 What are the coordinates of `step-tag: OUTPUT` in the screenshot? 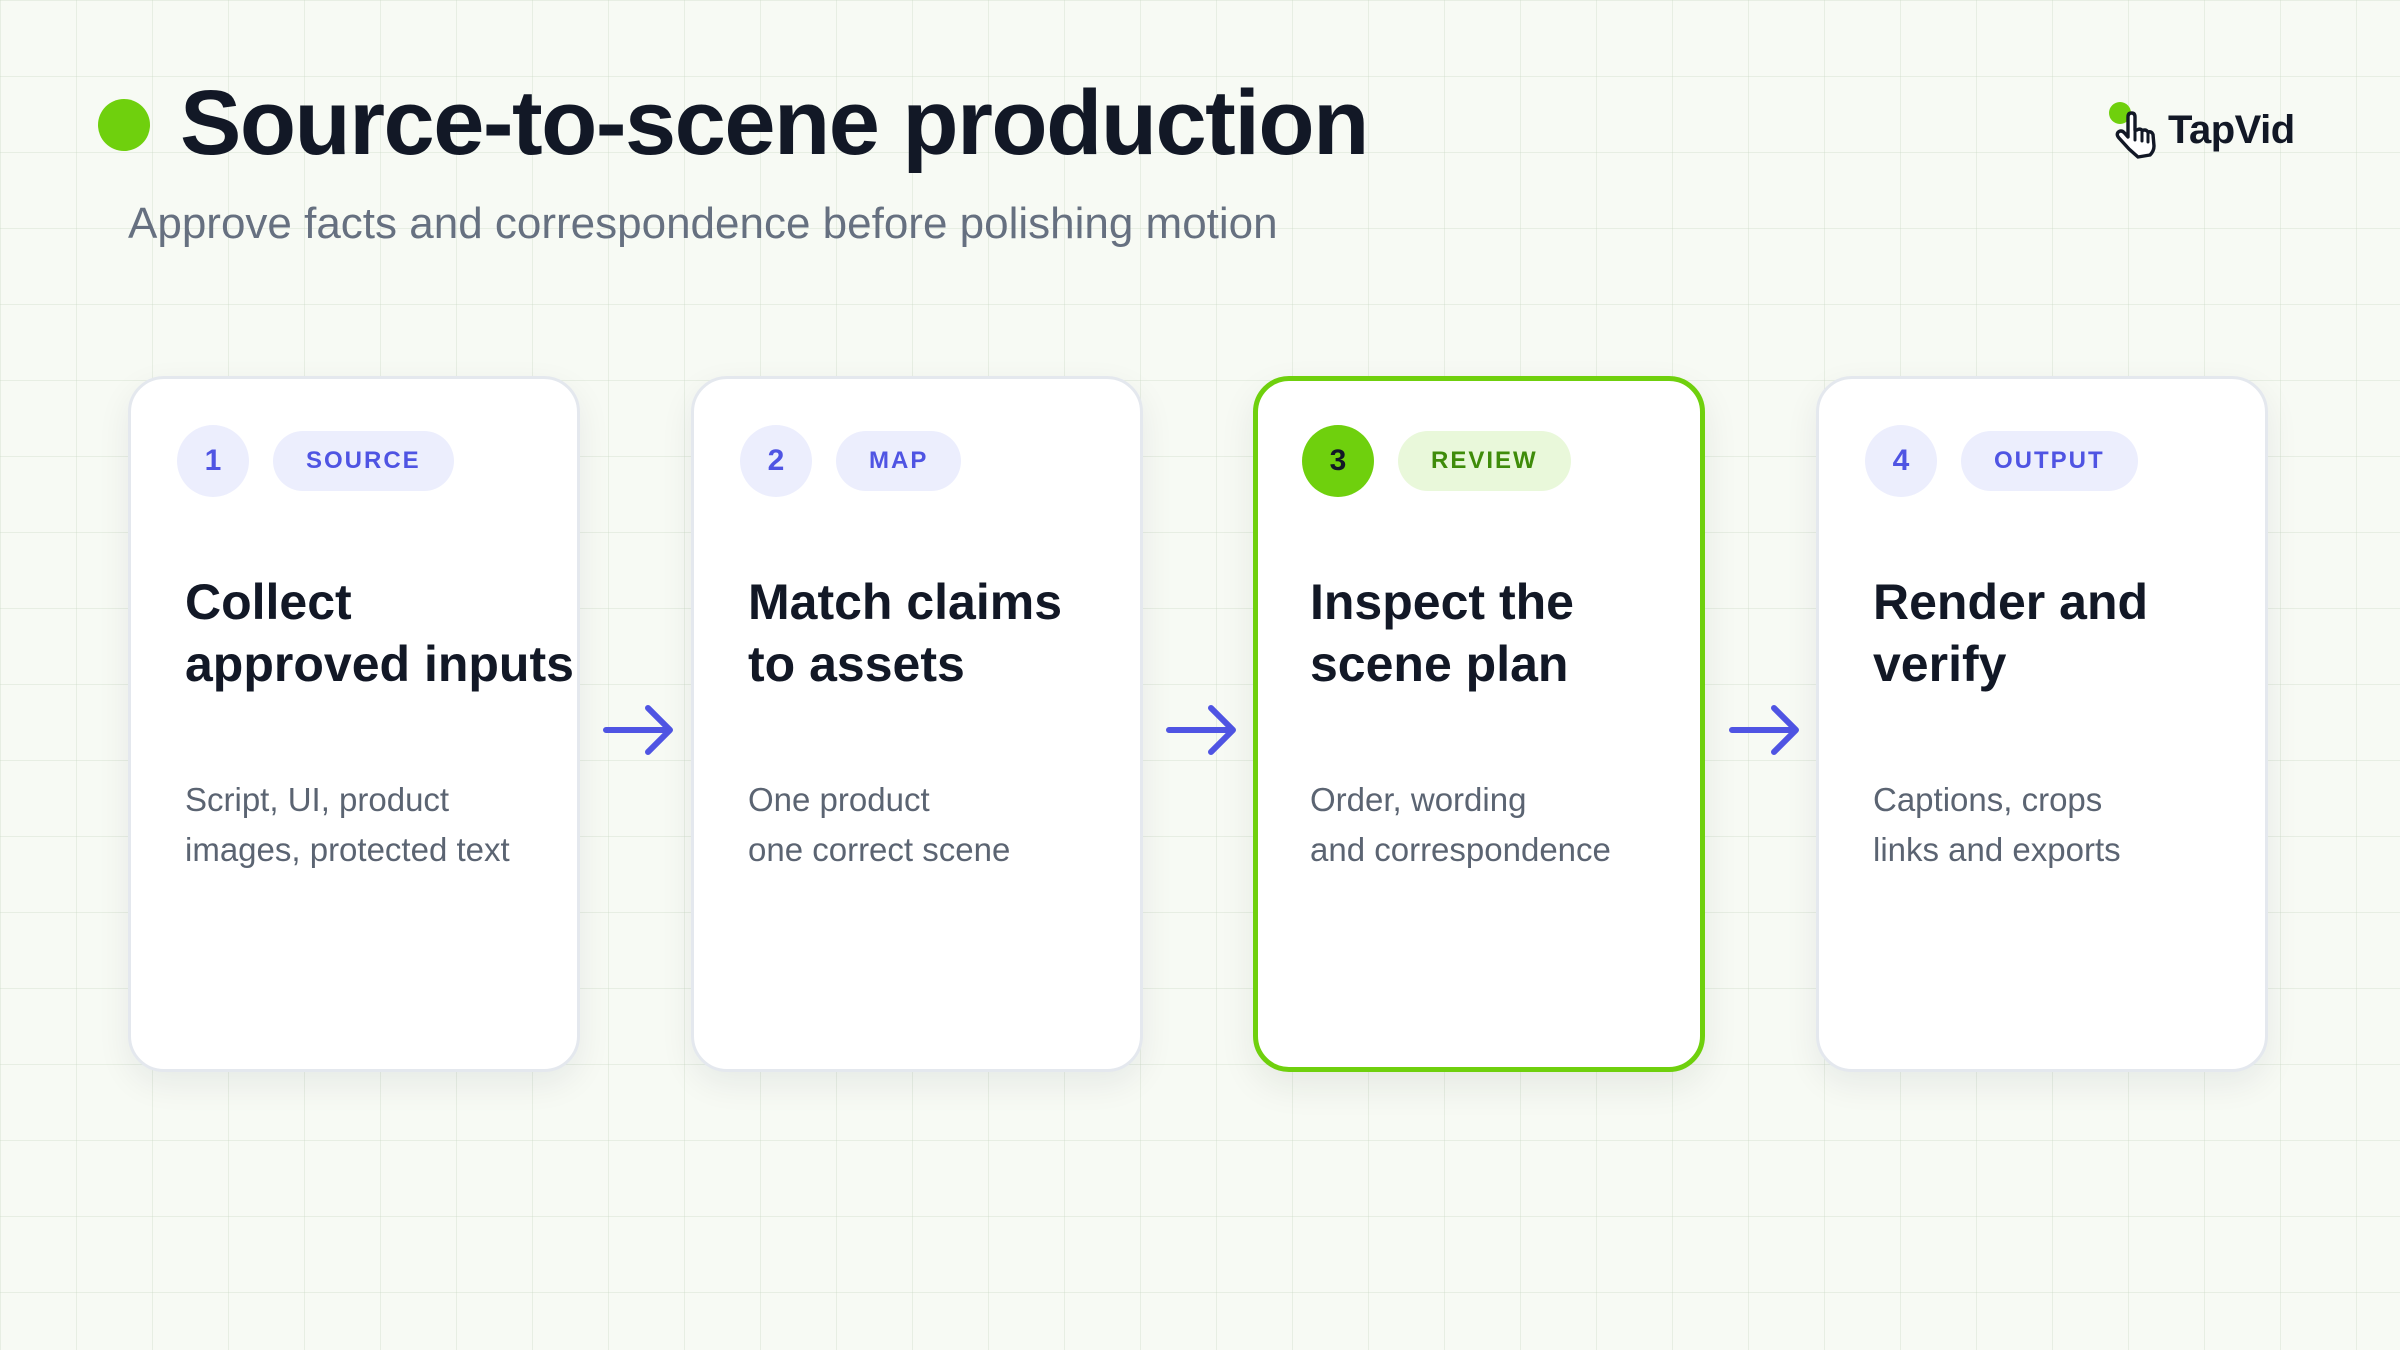 It's located at (2049, 461).